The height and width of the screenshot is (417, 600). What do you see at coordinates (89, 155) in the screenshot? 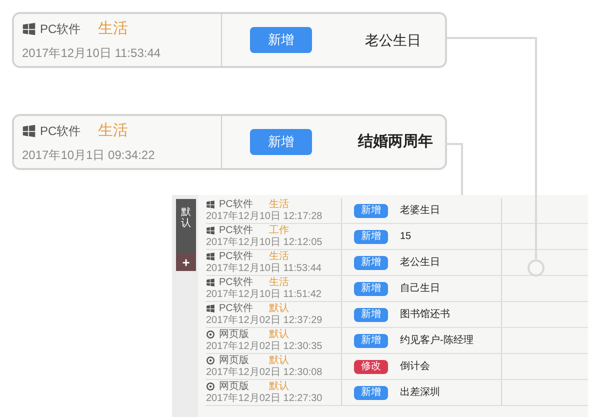
I see `timestamp: 2017年10月1日 09:34:22` at bounding box center [89, 155].